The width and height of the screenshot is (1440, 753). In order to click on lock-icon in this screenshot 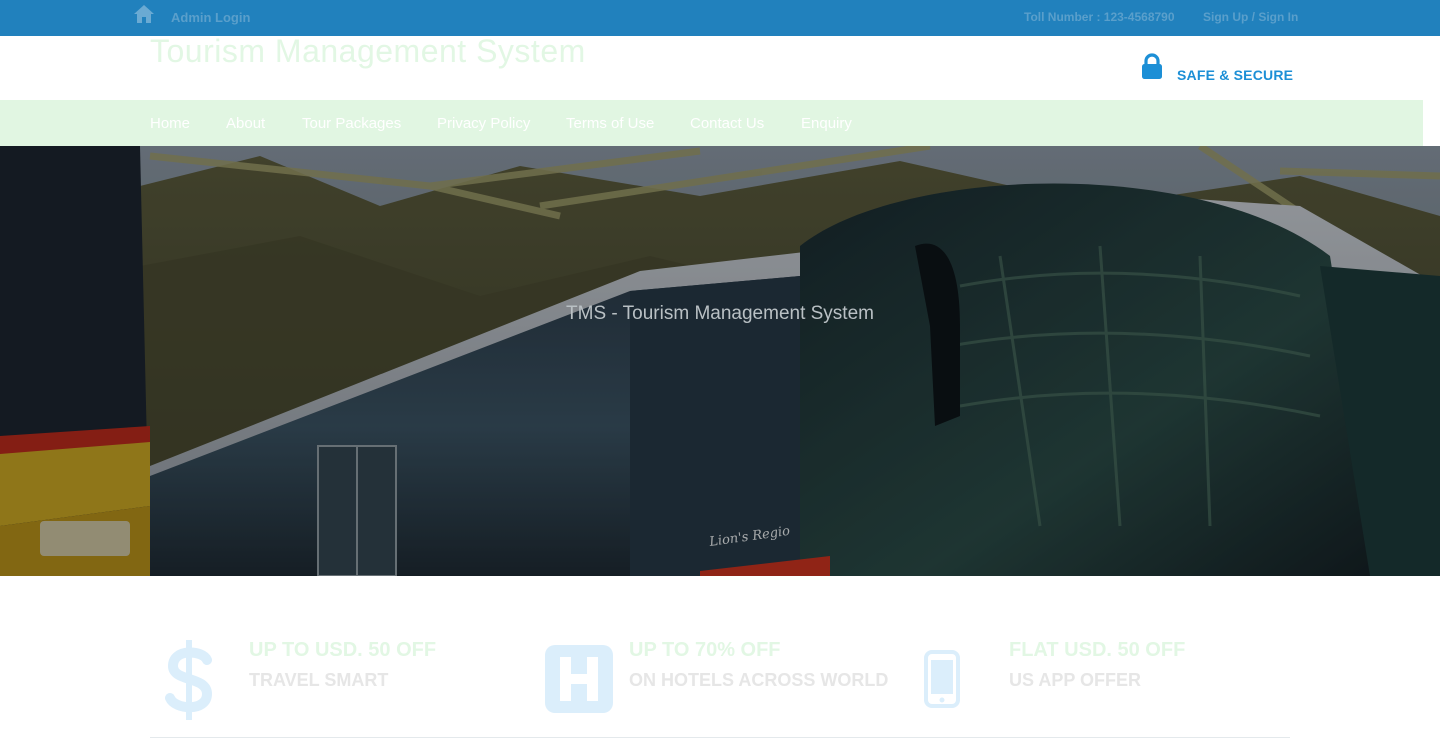, I will do `click(1152, 67)`.